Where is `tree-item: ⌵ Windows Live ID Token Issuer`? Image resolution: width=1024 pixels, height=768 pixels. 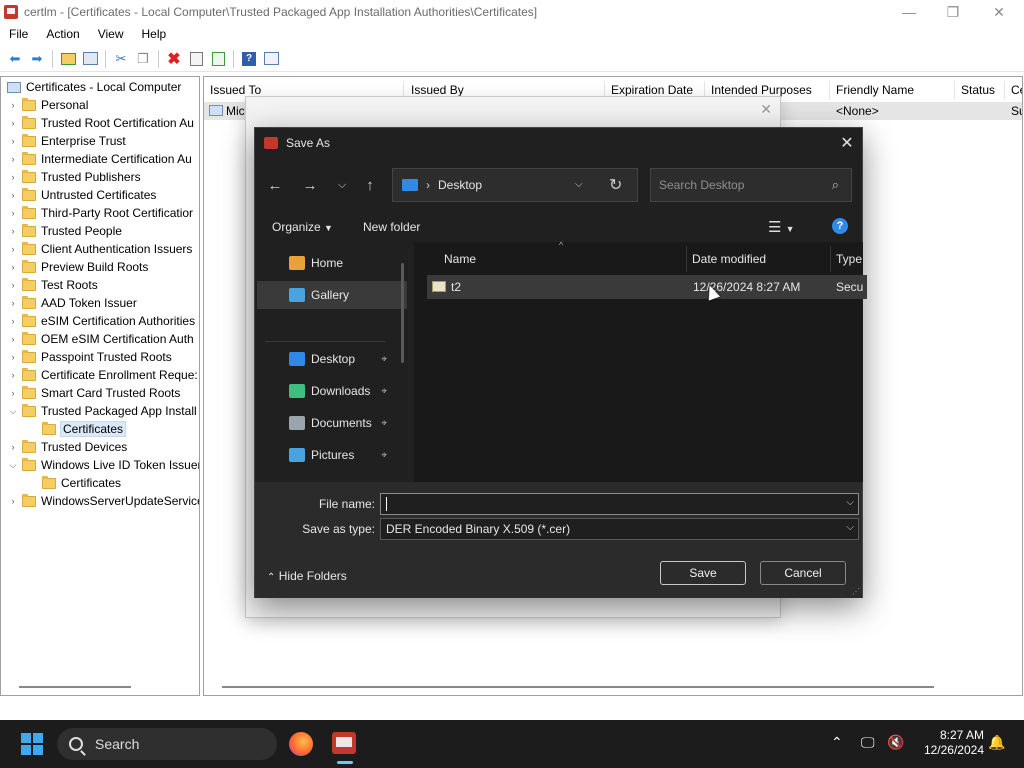 tree-item: ⌵ Windows Live ID Token Issuer is located at coordinates (103, 465).